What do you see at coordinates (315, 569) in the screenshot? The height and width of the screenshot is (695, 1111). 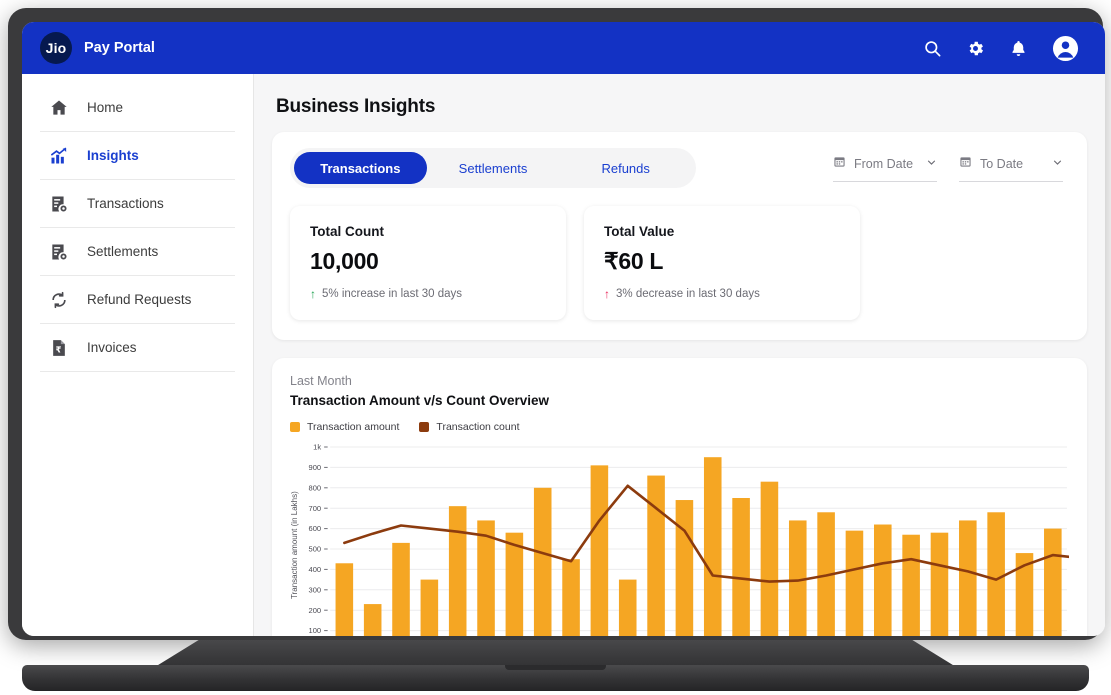 I see `y-tick-label: 400` at bounding box center [315, 569].